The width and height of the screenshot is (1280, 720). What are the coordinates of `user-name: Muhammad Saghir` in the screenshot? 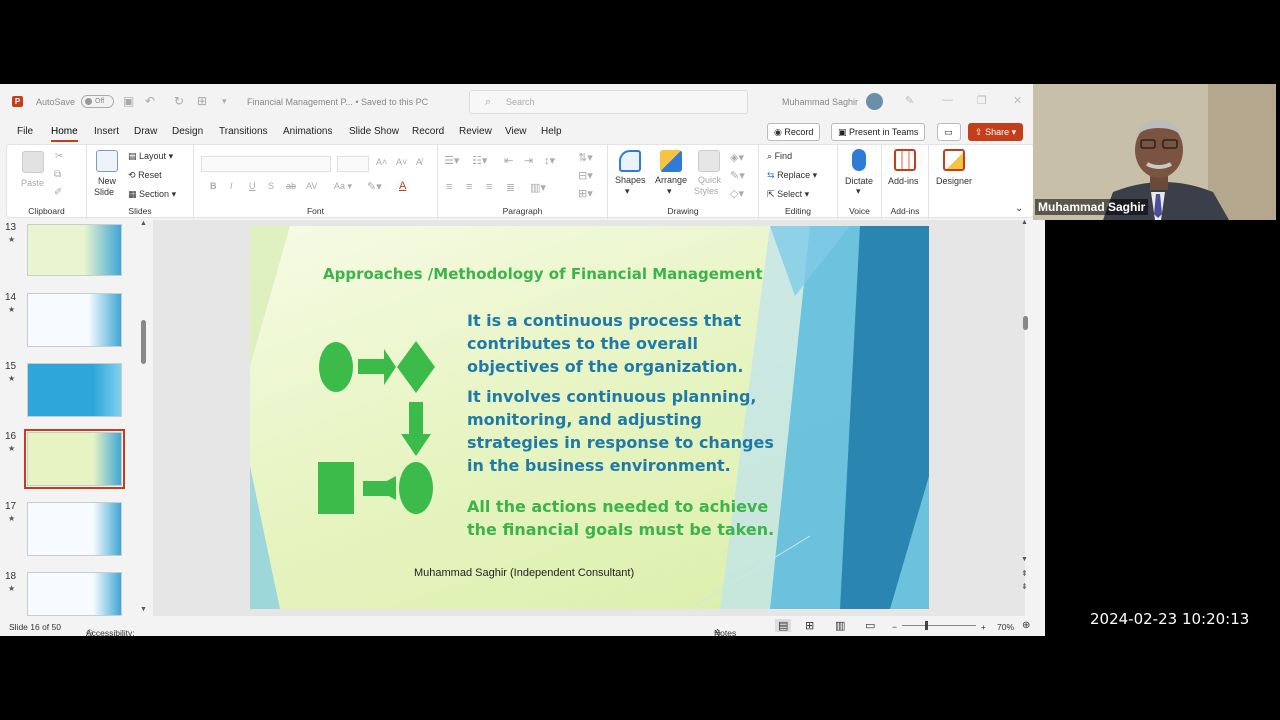 It's located at (820, 102).